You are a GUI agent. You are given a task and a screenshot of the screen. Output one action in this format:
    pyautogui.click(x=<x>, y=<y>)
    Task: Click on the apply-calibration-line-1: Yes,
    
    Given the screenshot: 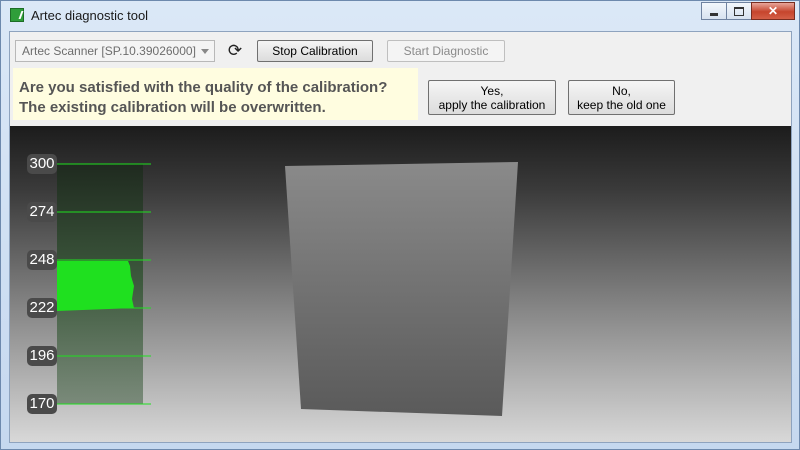 What is the action you would take?
    pyautogui.click(x=492, y=91)
    